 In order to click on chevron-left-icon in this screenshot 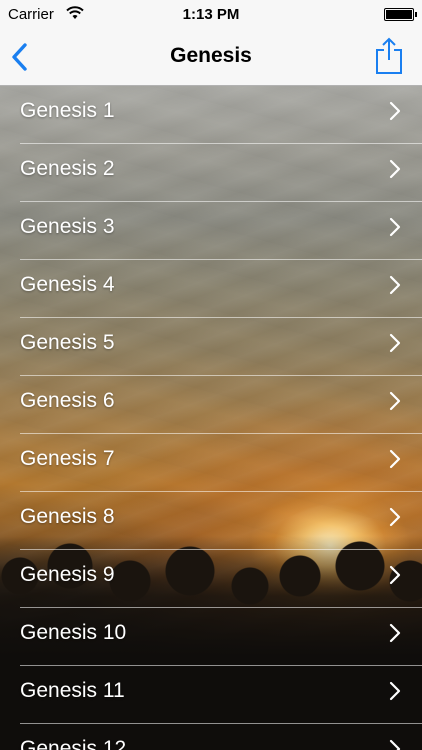, I will do `click(23, 57)`.